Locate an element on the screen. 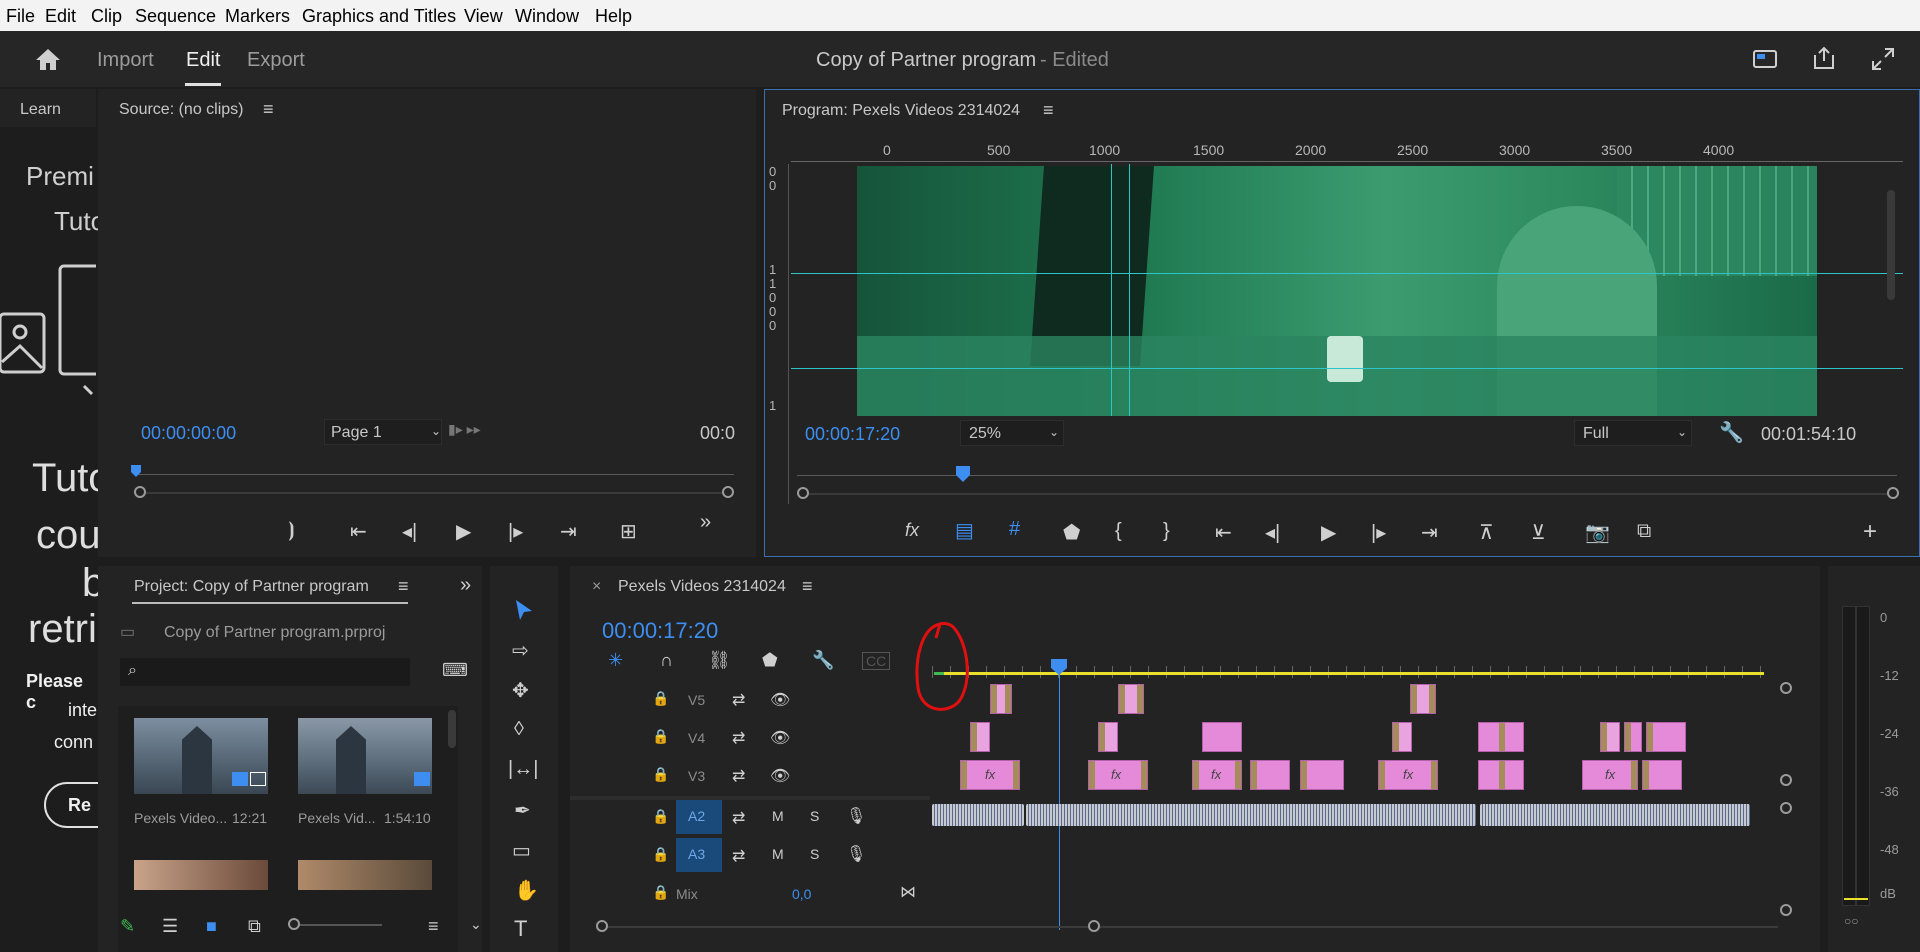 The height and width of the screenshot is (952, 1920). menu-file: File is located at coordinates (20, 16).